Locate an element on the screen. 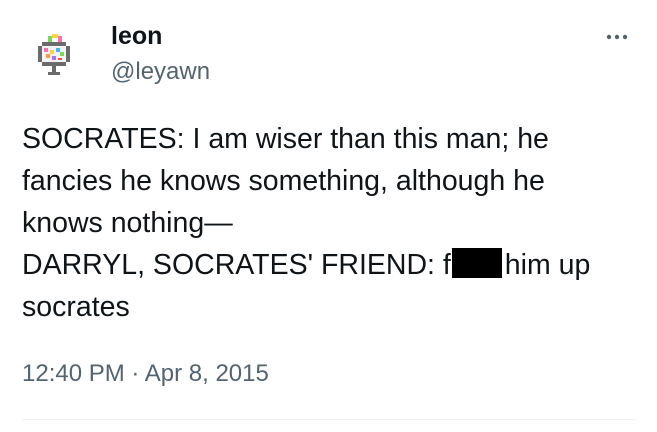 The width and height of the screenshot is (657, 432). timestamp-link: 12:40 PM · Apr 8, 2015 is located at coordinates (145, 373).